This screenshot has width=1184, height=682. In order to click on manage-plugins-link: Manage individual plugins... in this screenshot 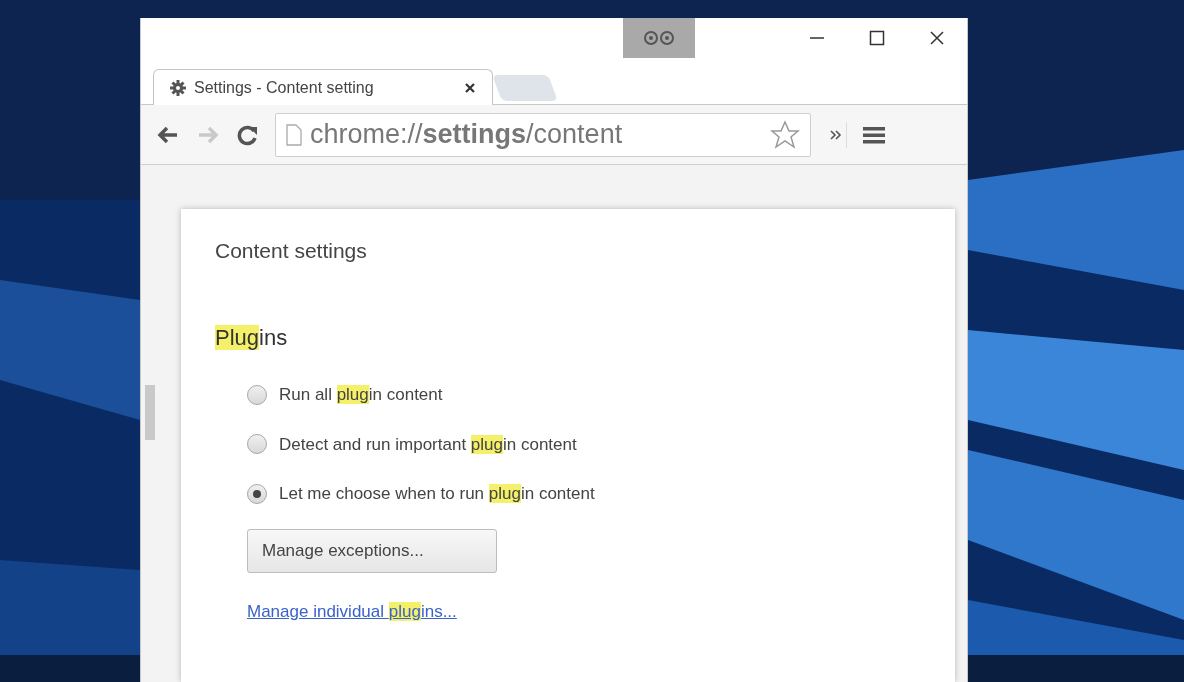, I will do `click(352, 611)`.